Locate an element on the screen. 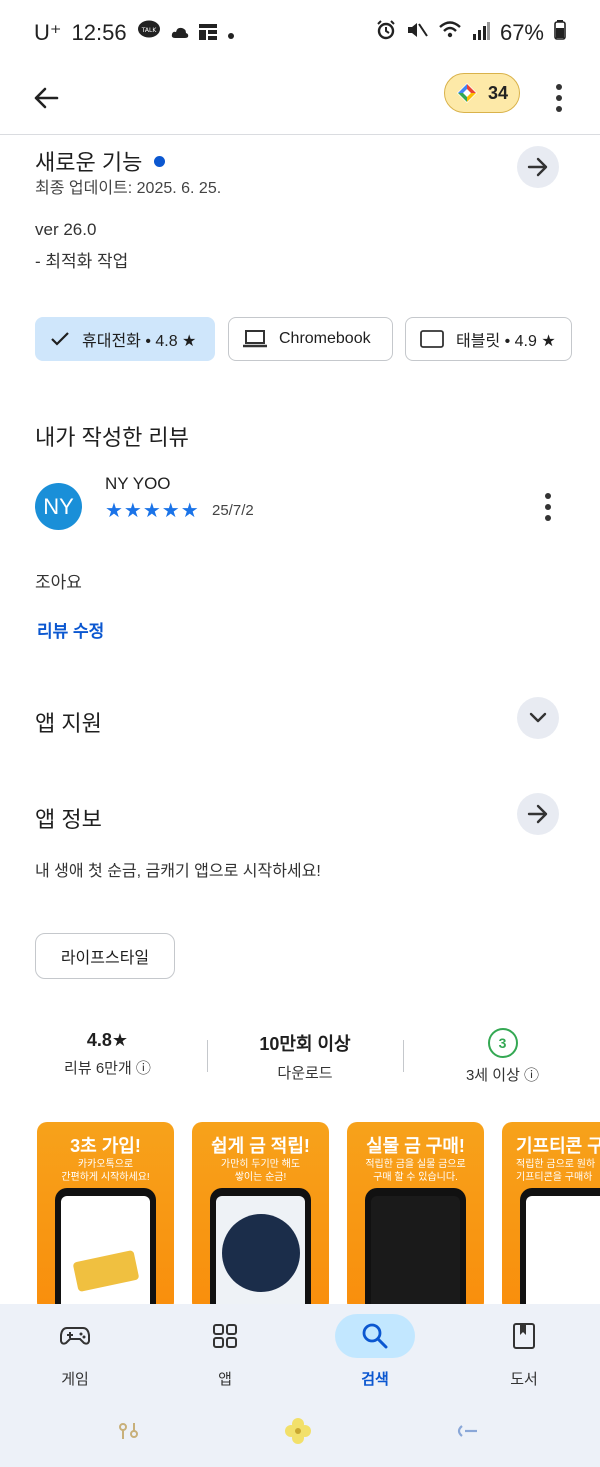 The image size is (600, 1467). nav-apps-label: 앱 is located at coordinates (225, 1379).